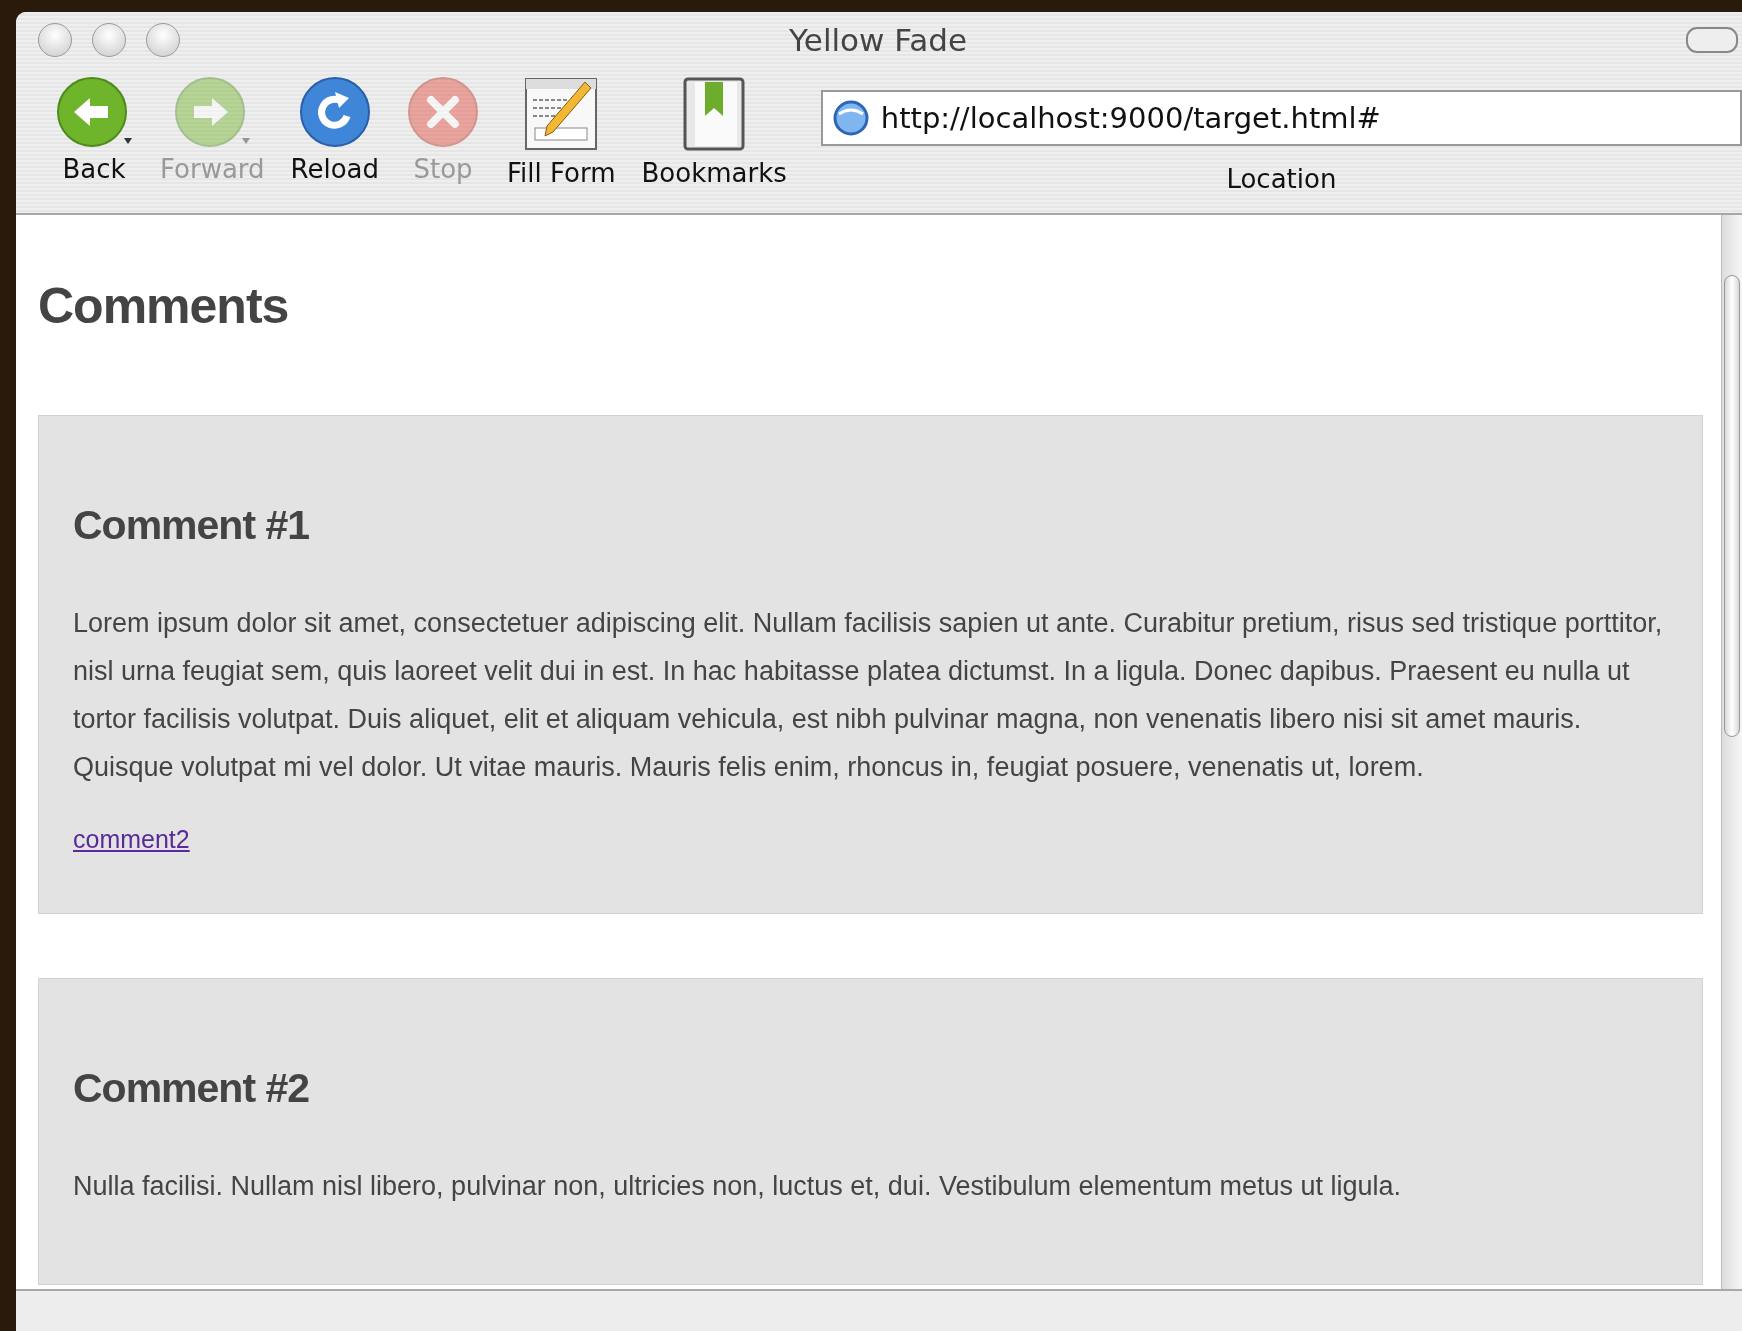 The height and width of the screenshot is (1331, 1742). What do you see at coordinates (212, 112) in the screenshot?
I see `right-arrow-icon` at bounding box center [212, 112].